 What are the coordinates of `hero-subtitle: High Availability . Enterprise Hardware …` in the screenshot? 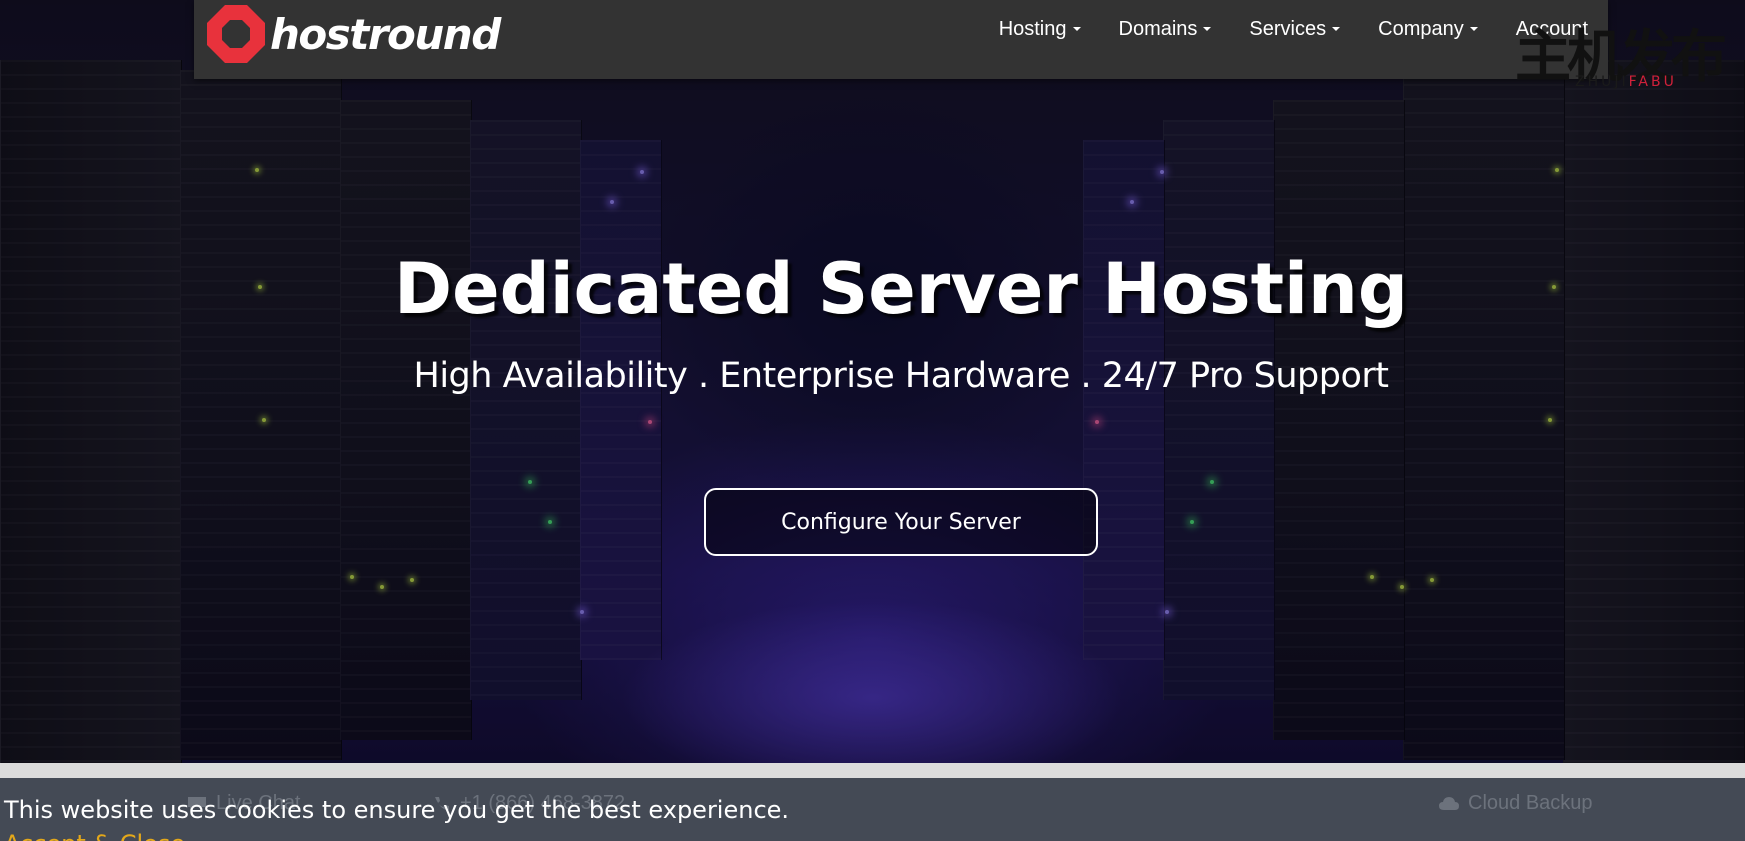 It's located at (901, 376).